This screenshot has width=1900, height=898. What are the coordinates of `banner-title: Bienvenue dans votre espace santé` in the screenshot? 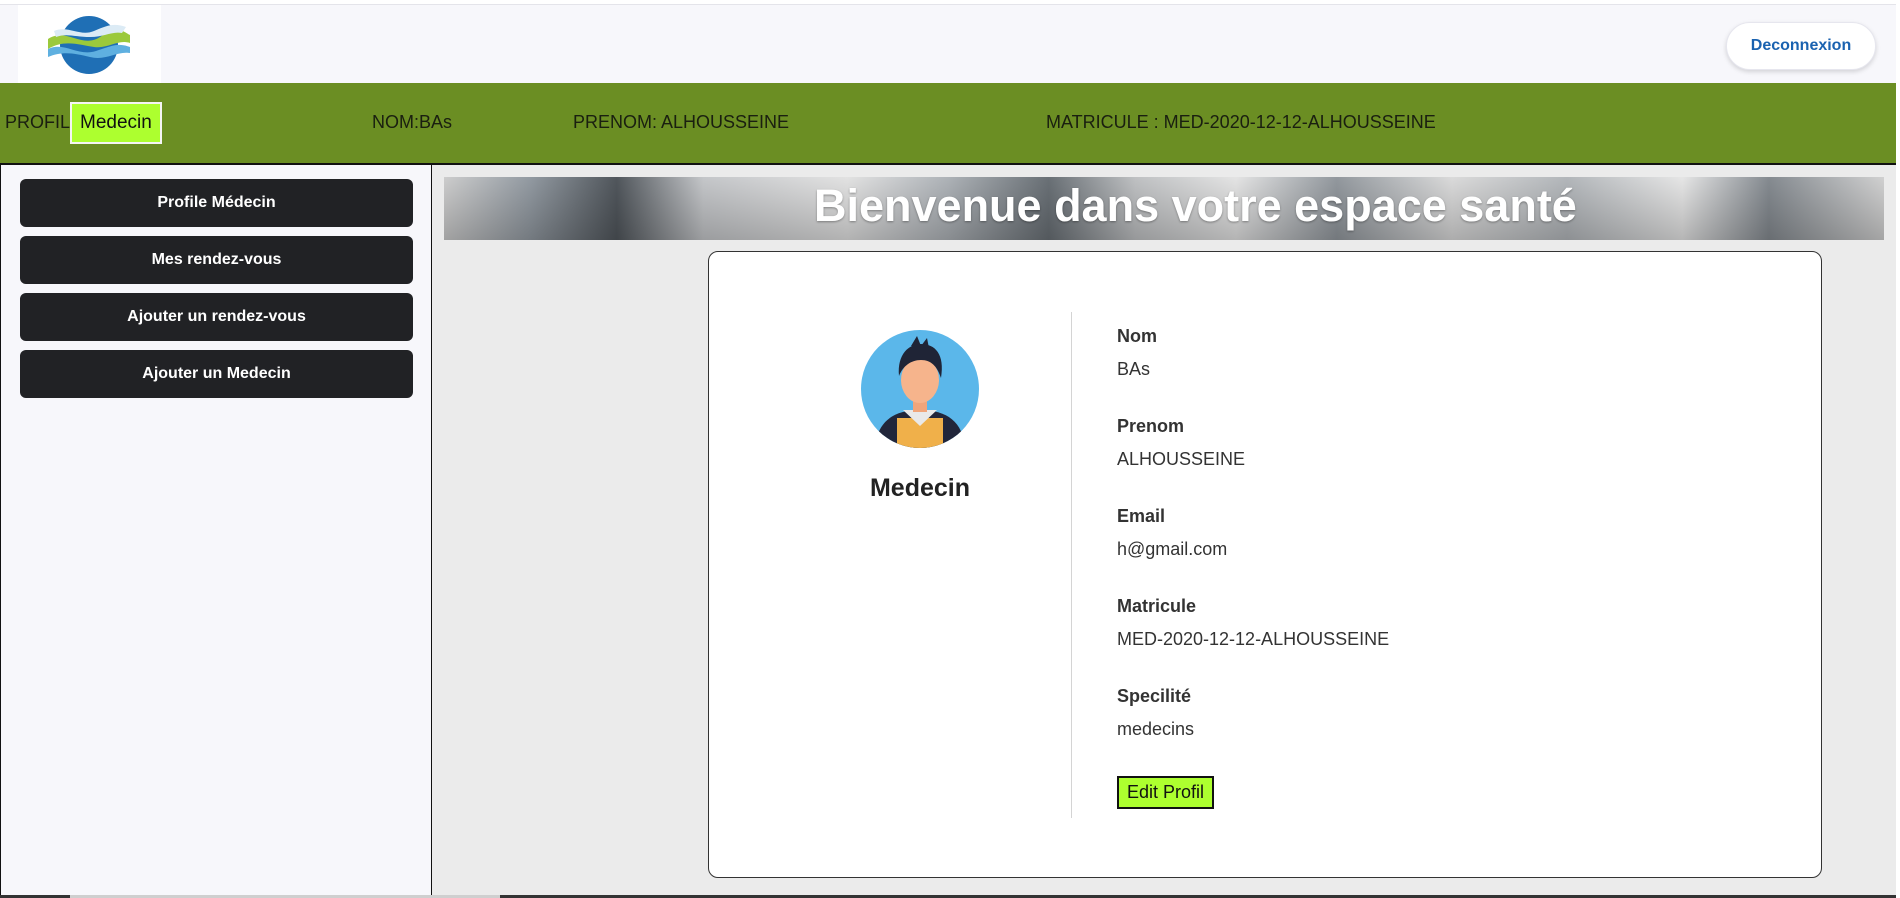 It's located at (1195, 205).